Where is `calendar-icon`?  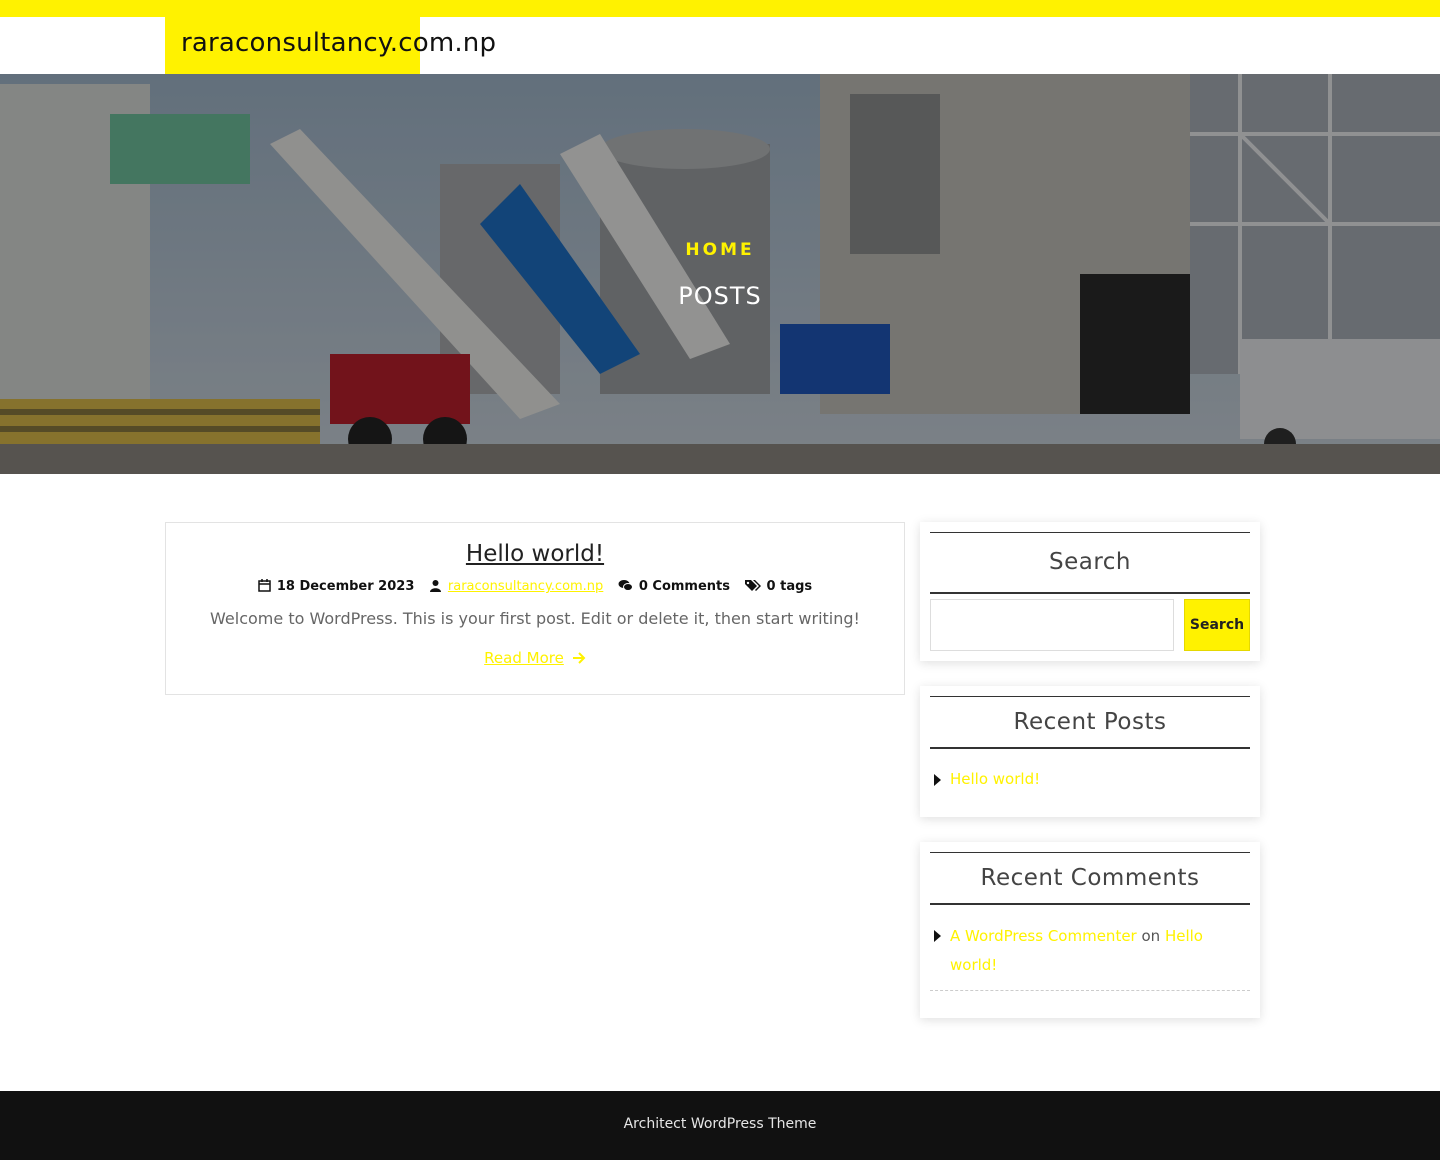 calendar-icon is located at coordinates (264, 585).